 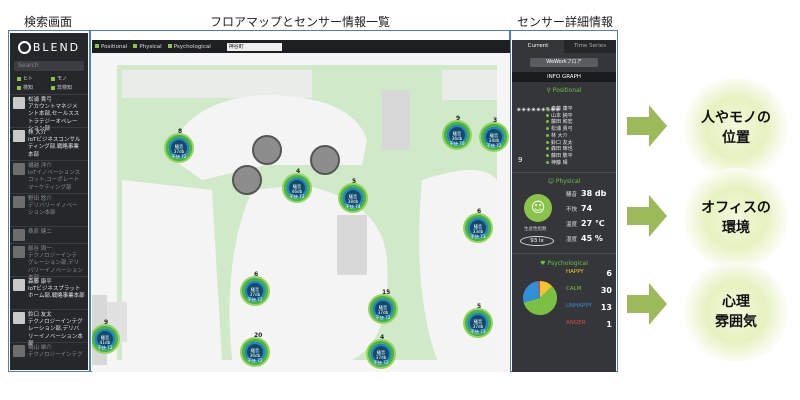 I want to click on sensing-label: 生産性指数, so click(x=535, y=229).